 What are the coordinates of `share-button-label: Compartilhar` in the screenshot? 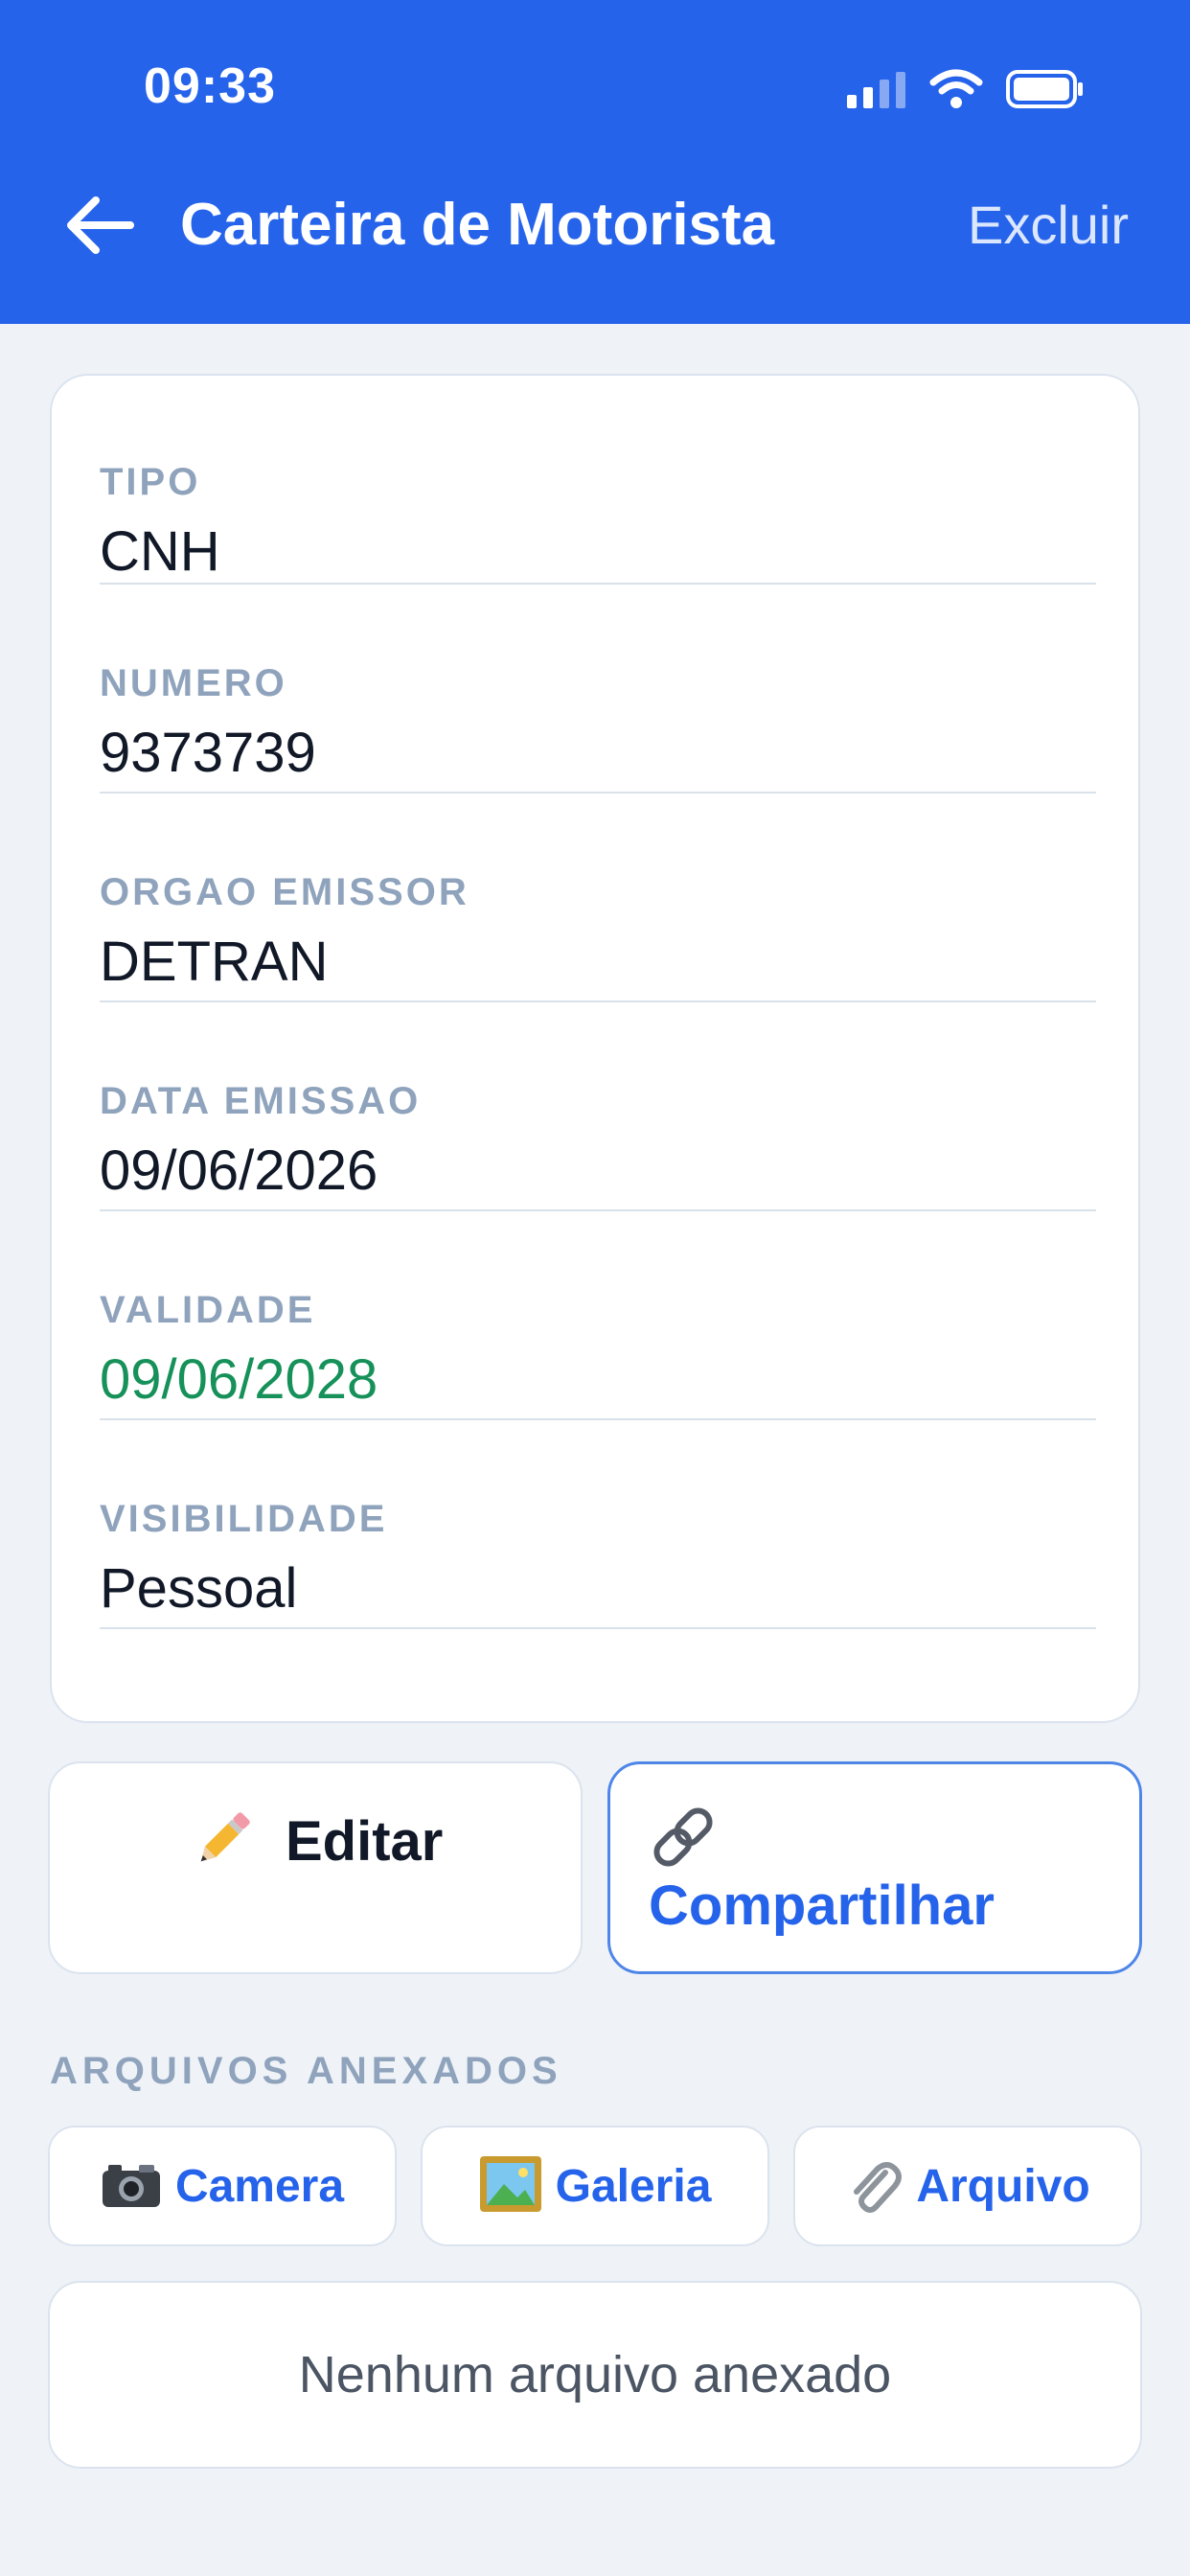 It's located at (822, 1905).